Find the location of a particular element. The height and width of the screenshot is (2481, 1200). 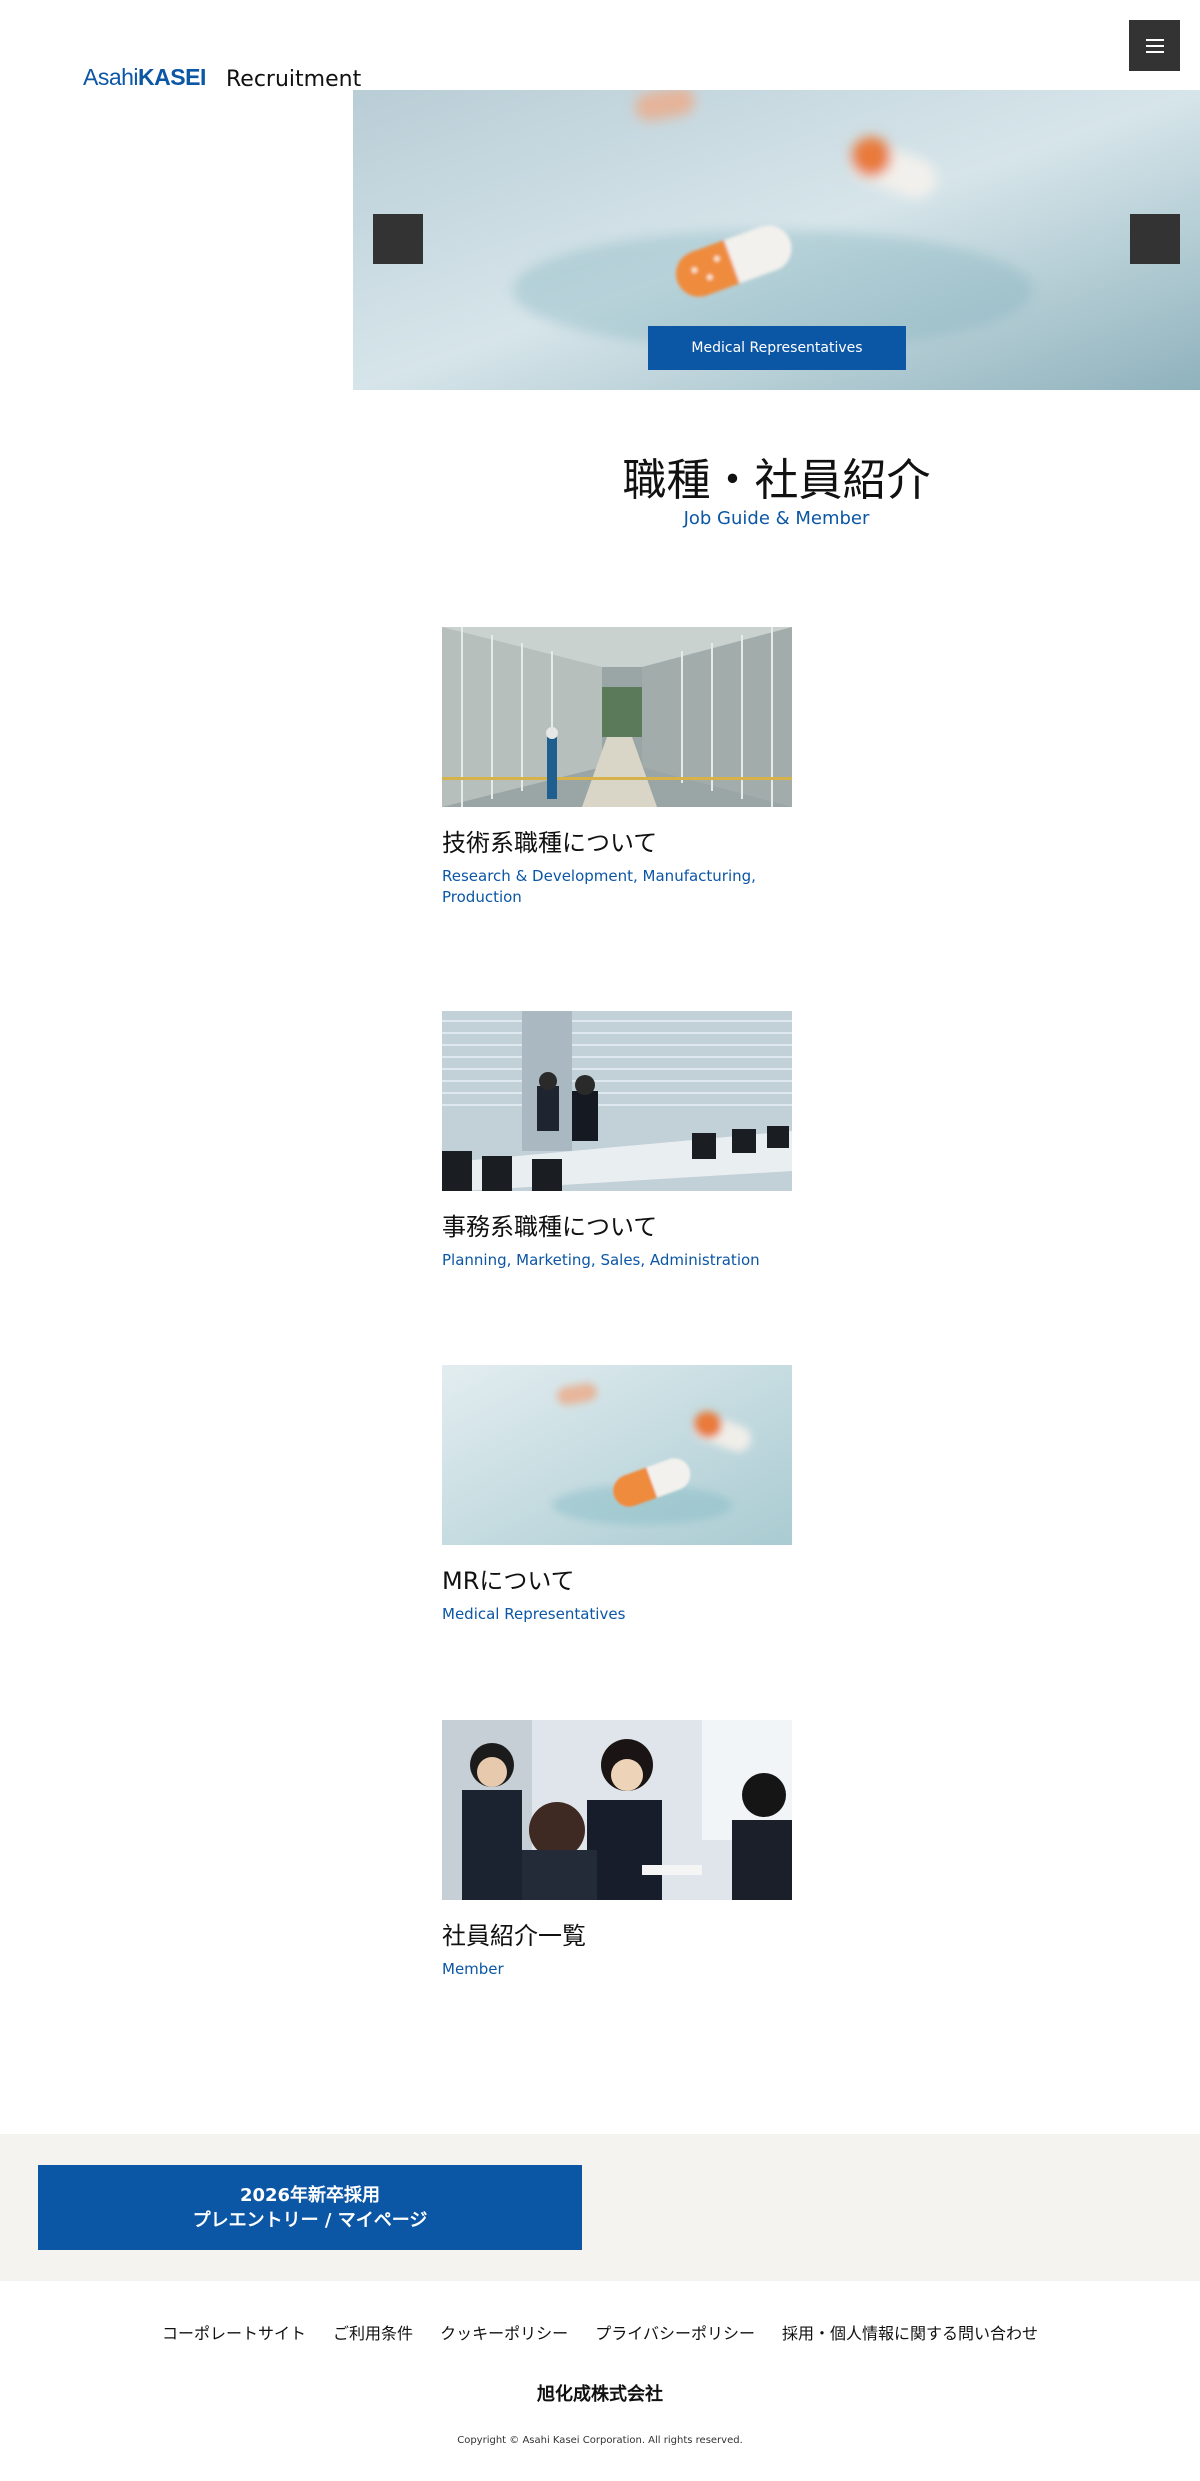

members-photo is located at coordinates (617, 1810).